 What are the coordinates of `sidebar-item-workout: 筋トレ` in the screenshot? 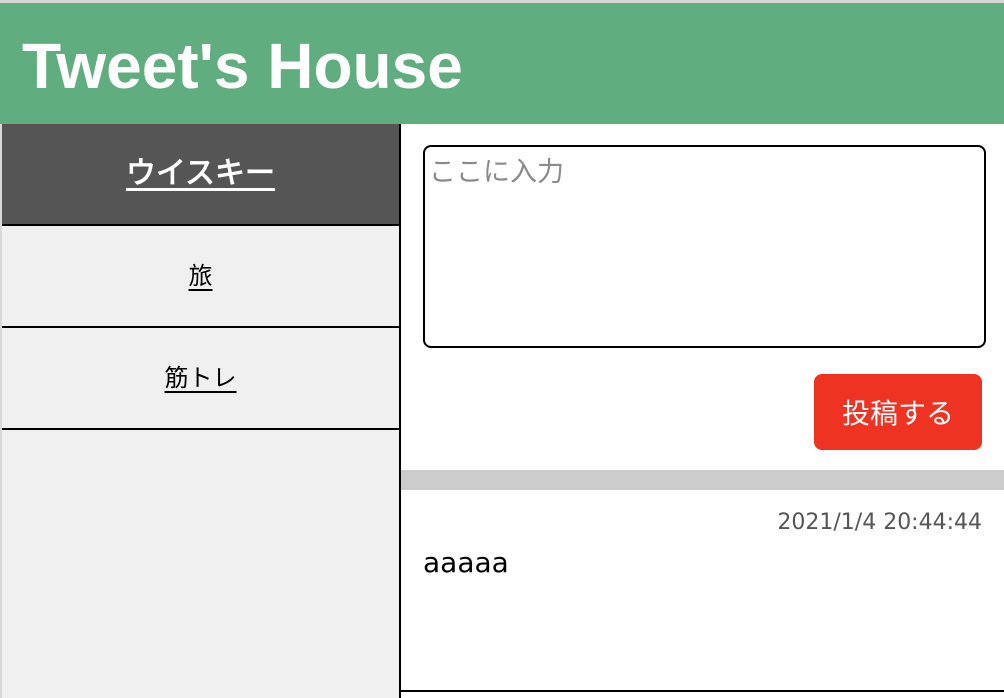 It's located at (200, 379).